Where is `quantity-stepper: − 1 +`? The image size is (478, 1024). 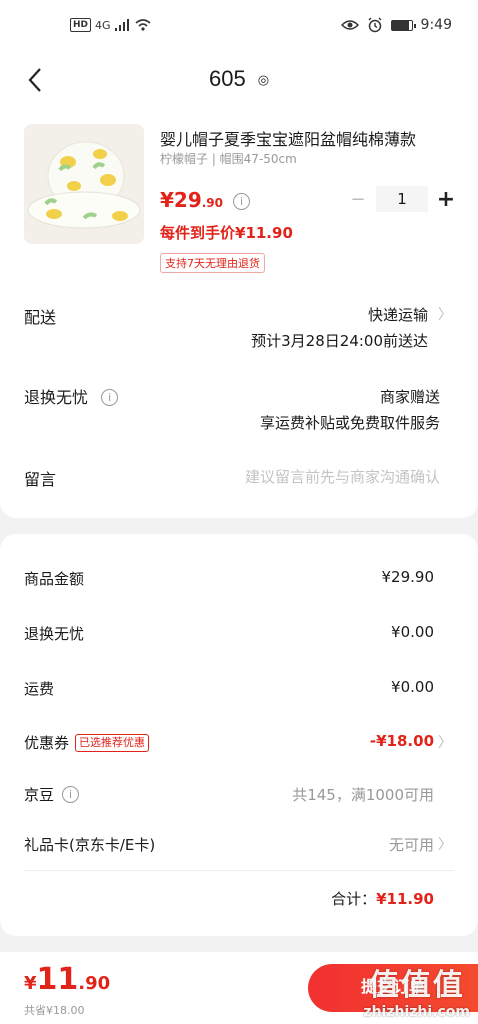 quantity-stepper: − 1 + is located at coordinates (402, 199).